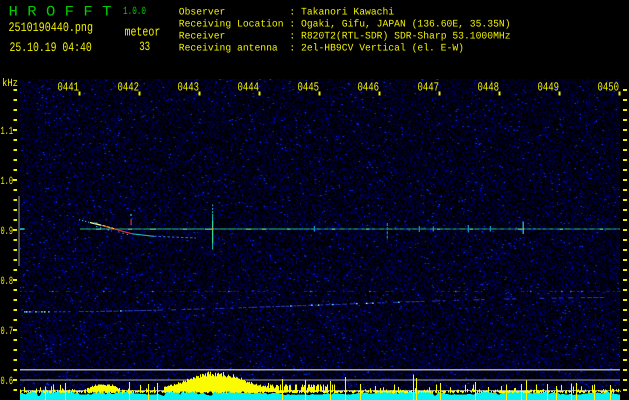  What do you see at coordinates (7, 232) in the screenshot?
I see `svg-text: 0.9` at bounding box center [7, 232].